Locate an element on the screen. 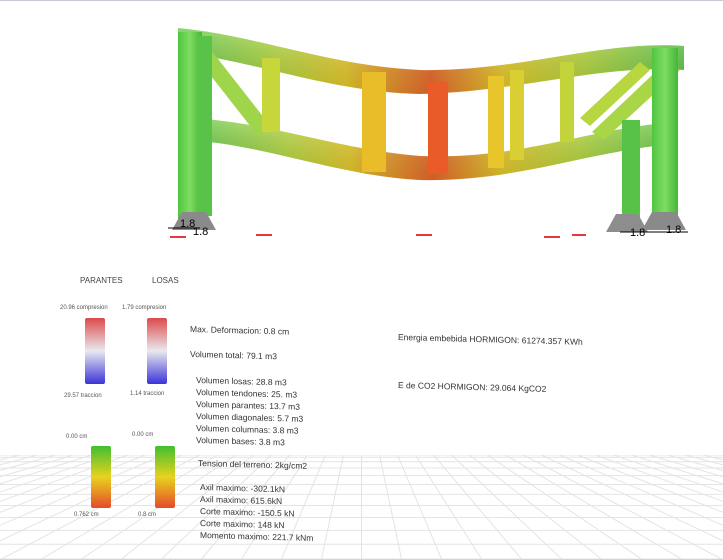  stress-top-label: 1.79 compresion is located at coordinates (144, 308).